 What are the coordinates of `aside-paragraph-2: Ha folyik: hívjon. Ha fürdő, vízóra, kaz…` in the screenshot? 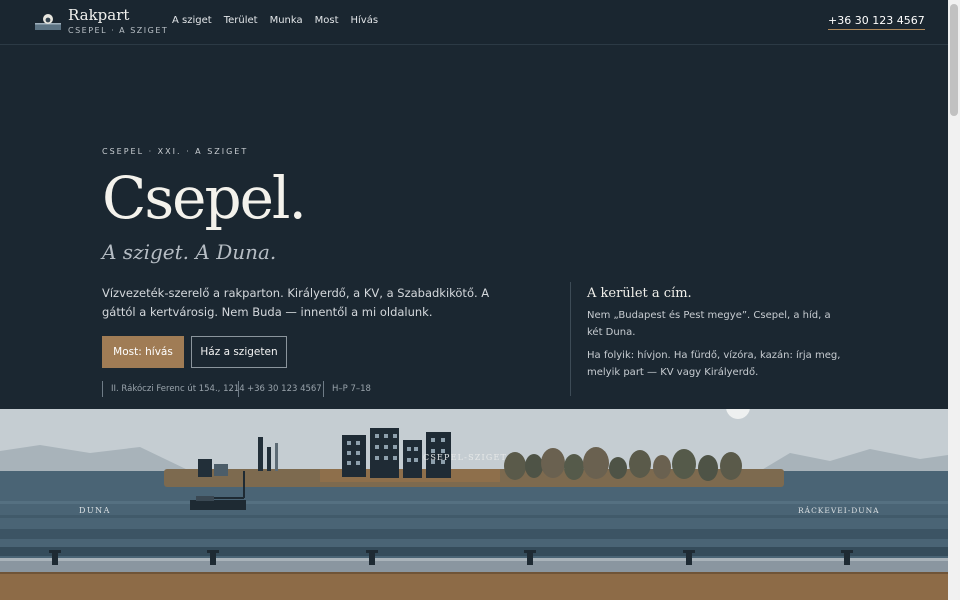 It's located at (714, 364).